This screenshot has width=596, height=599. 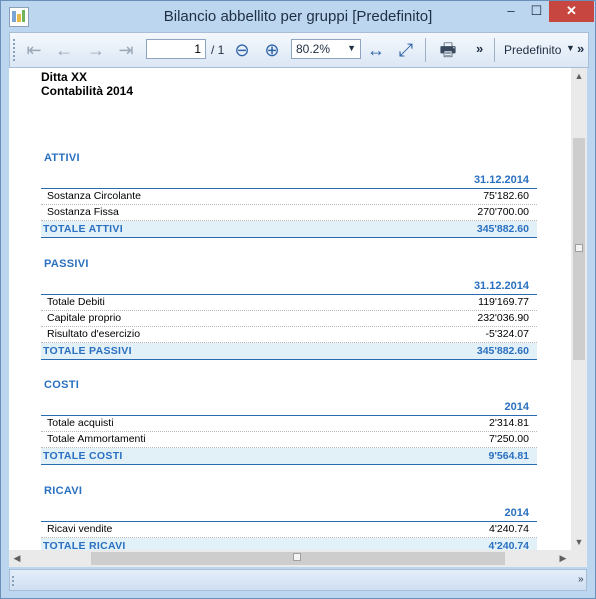 I want to click on zoom-out-icon: ⊖, so click(x=242, y=50).